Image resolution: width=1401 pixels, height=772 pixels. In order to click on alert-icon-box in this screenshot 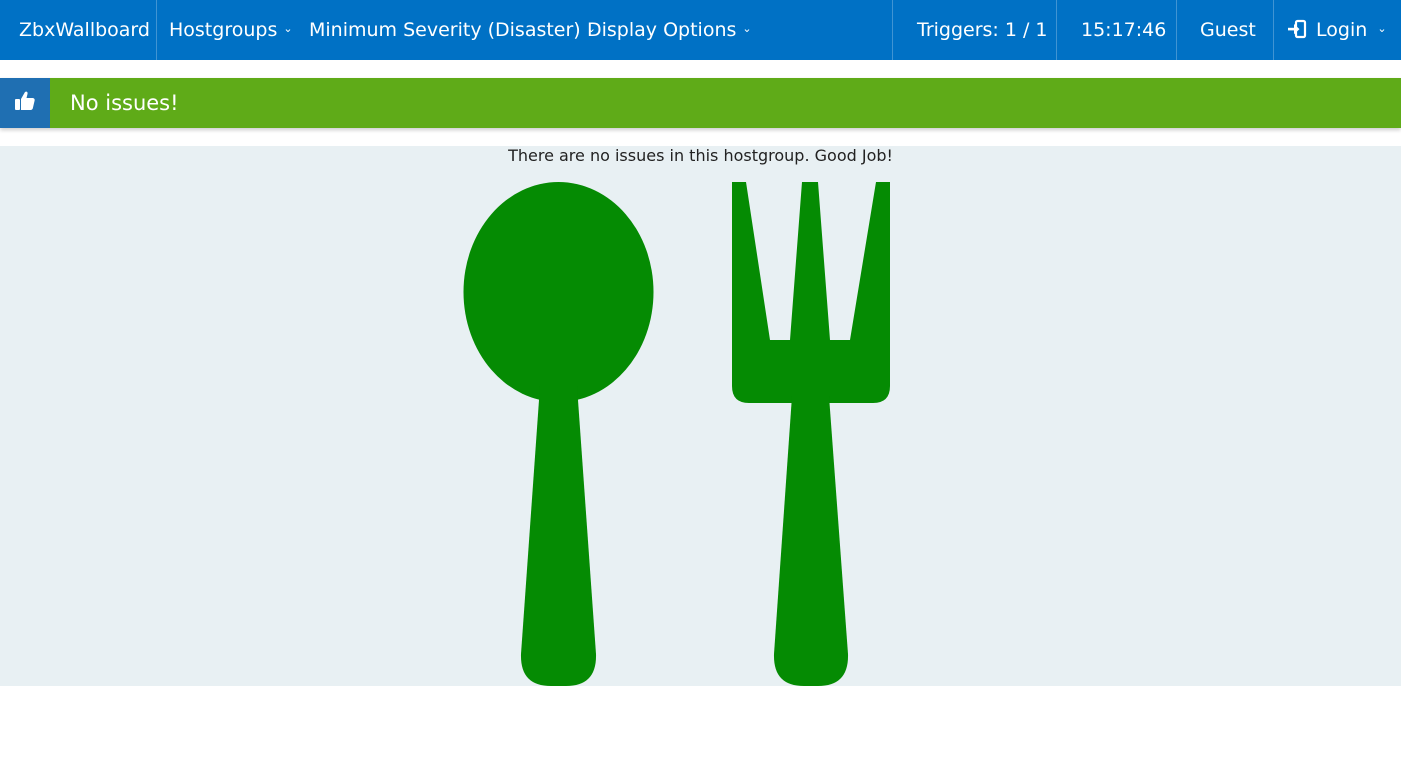, I will do `click(25, 103)`.